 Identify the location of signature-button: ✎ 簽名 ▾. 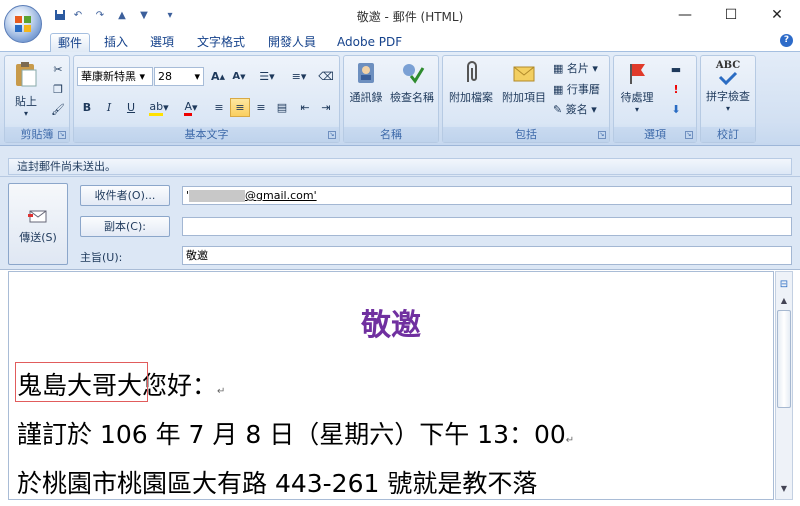
(575, 109).